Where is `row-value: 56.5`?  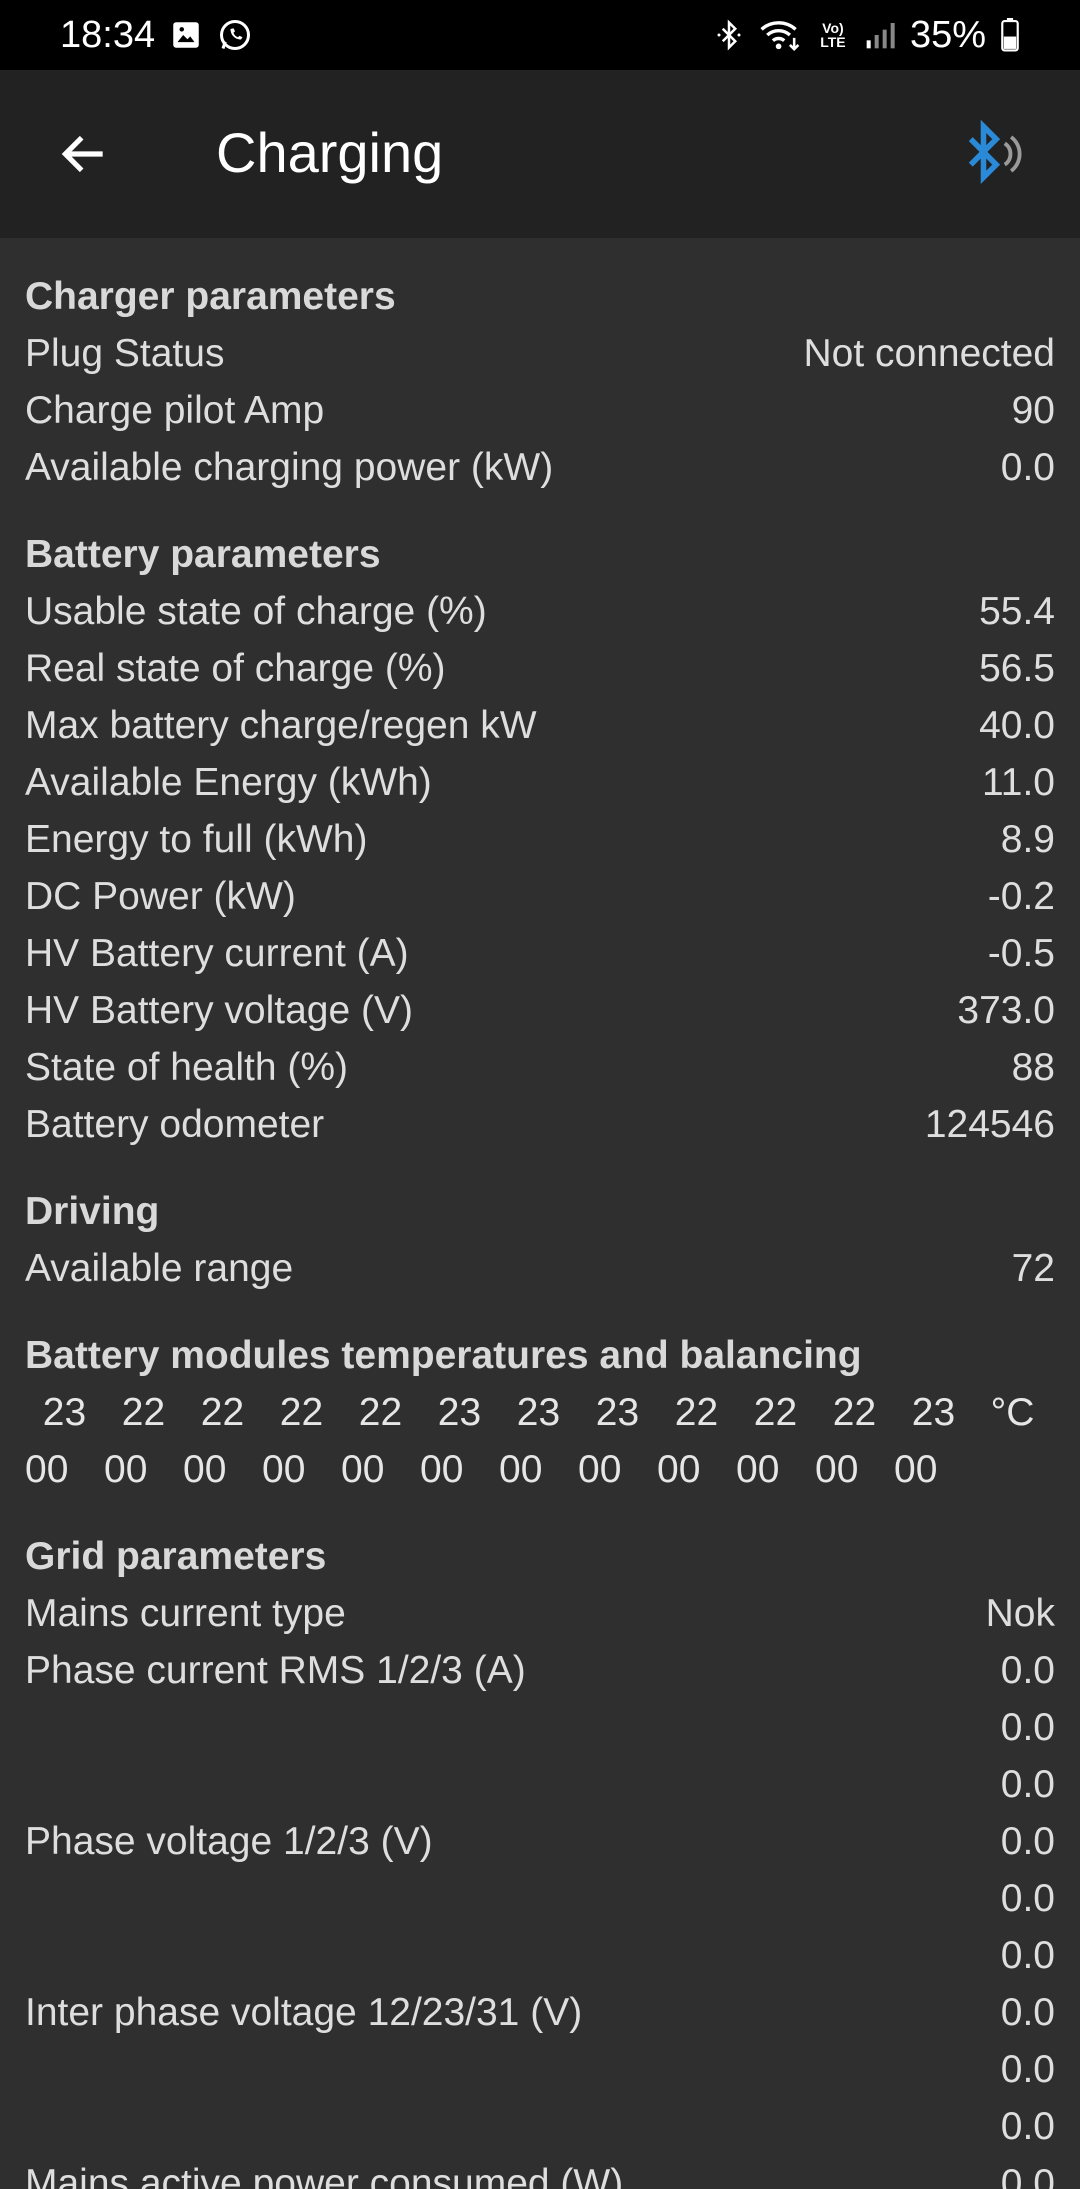 row-value: 56.5 is located at coordinates (1017, 668).